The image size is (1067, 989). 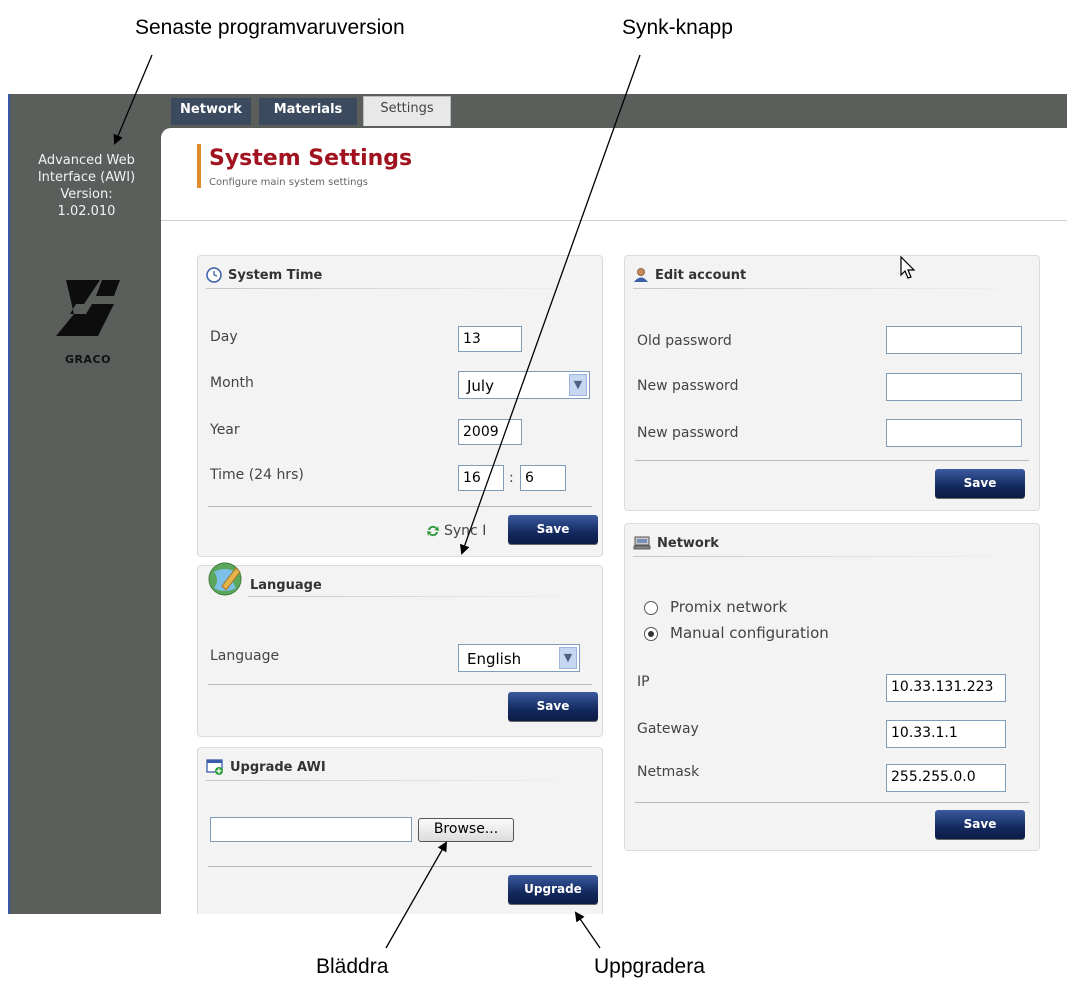 What do you see at coordinates (480, 386) in the screenshot?
I see `month-value: July` at bounding box center [480, 386].